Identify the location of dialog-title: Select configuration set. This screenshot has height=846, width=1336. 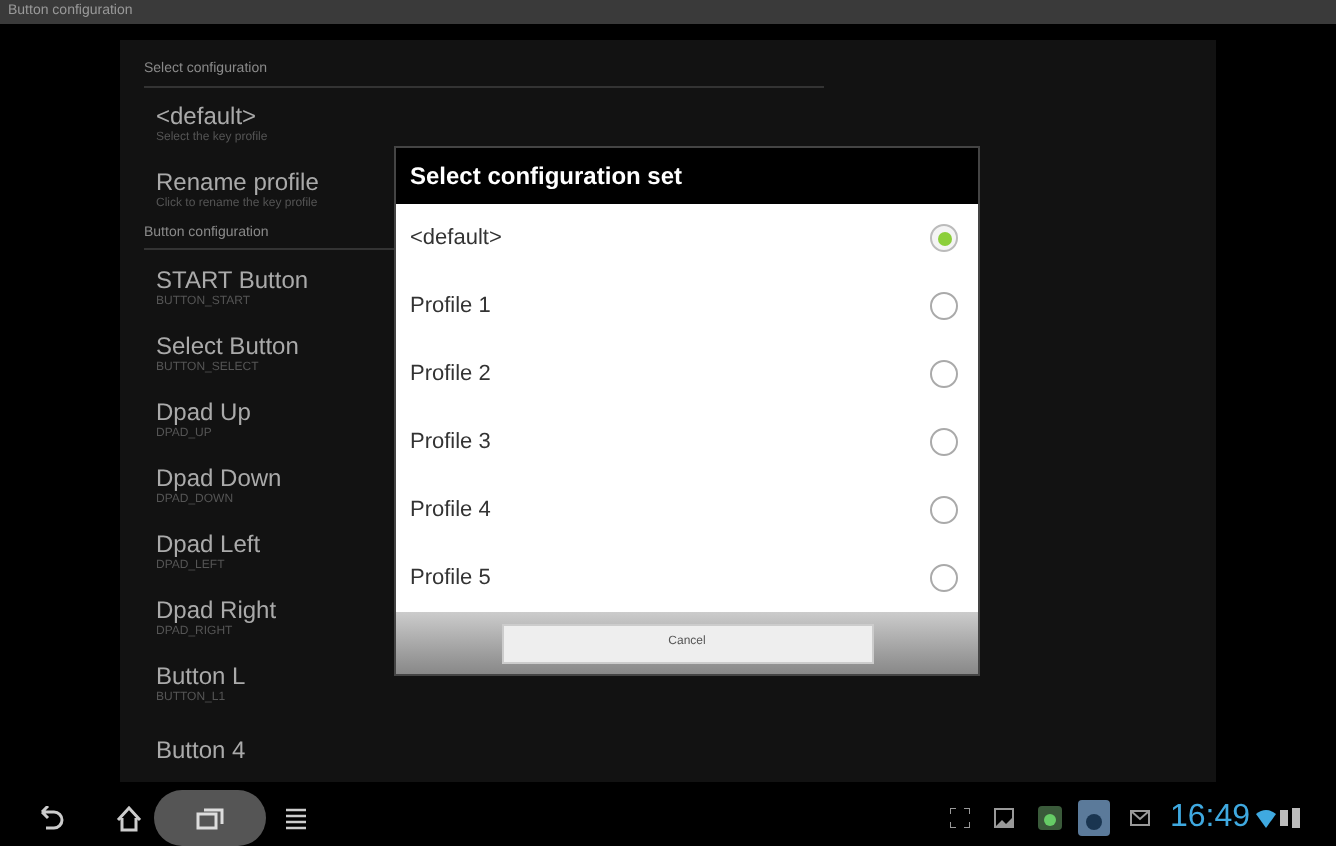
(546, 177).